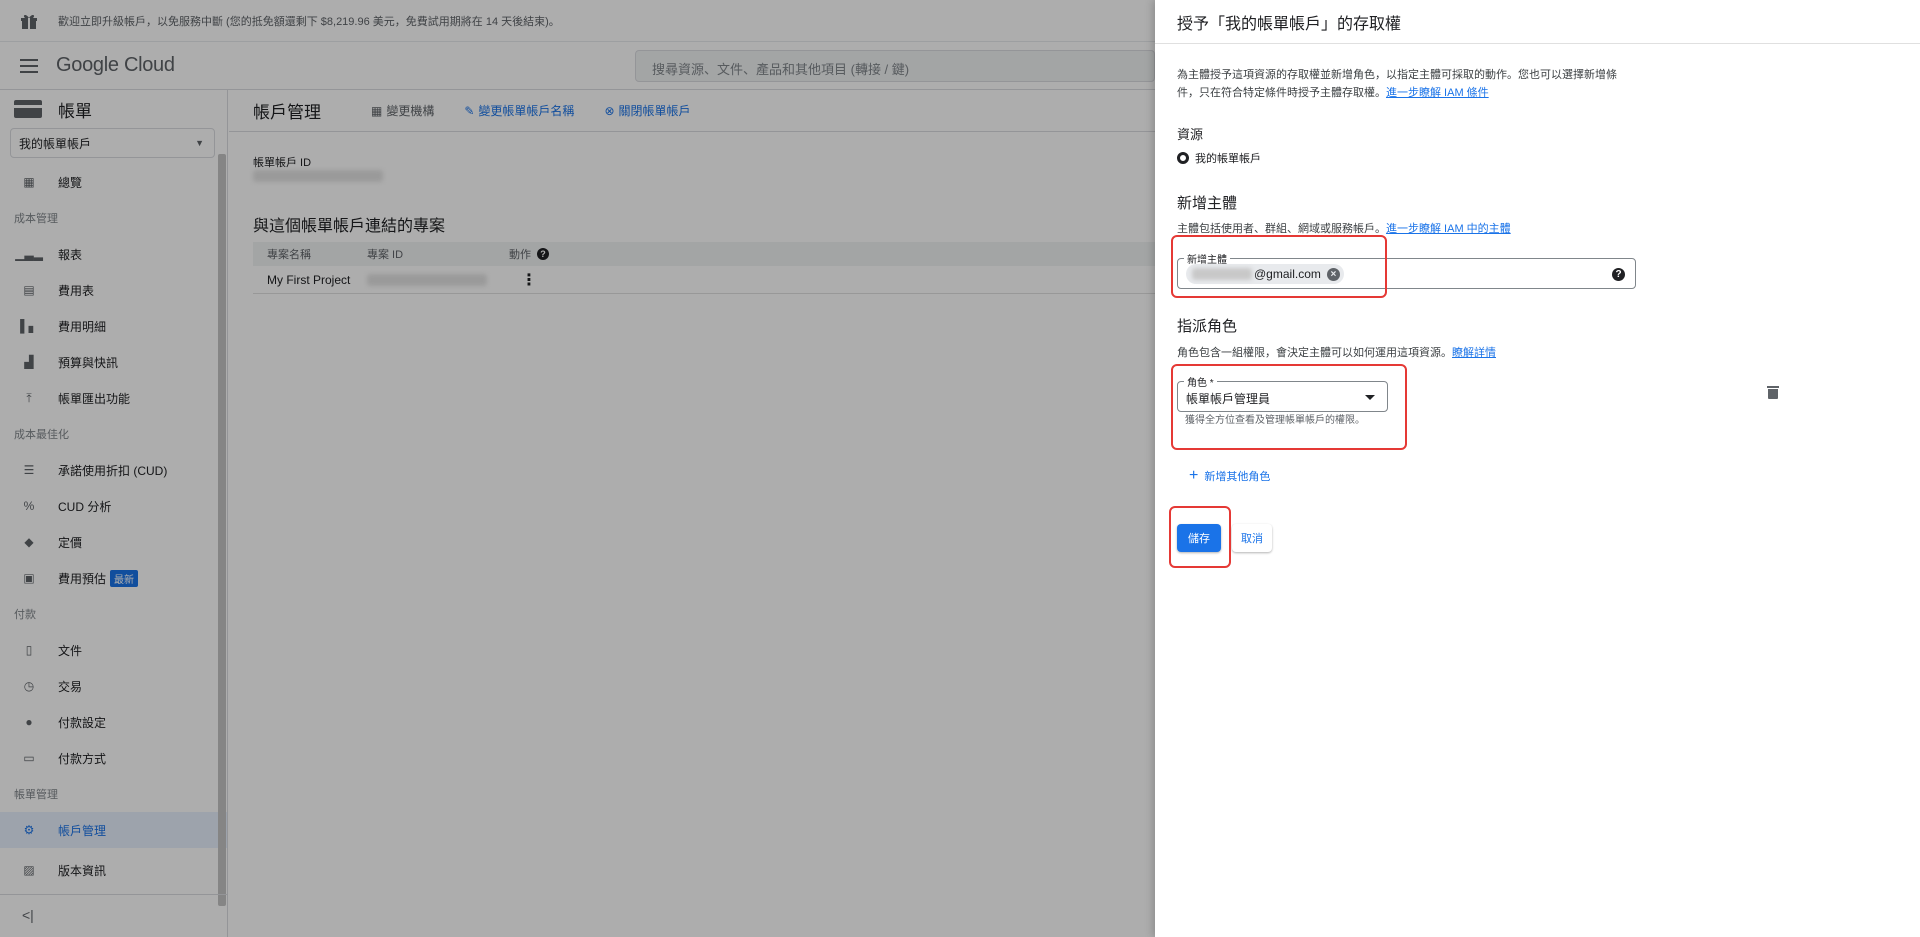 This screenshot has height=937, width=1920. What do you see at coordinates (1219, 158) in the screenshot?
I see `resource-value: 我的帳單帳戶` at bounding box center [1219, 158].